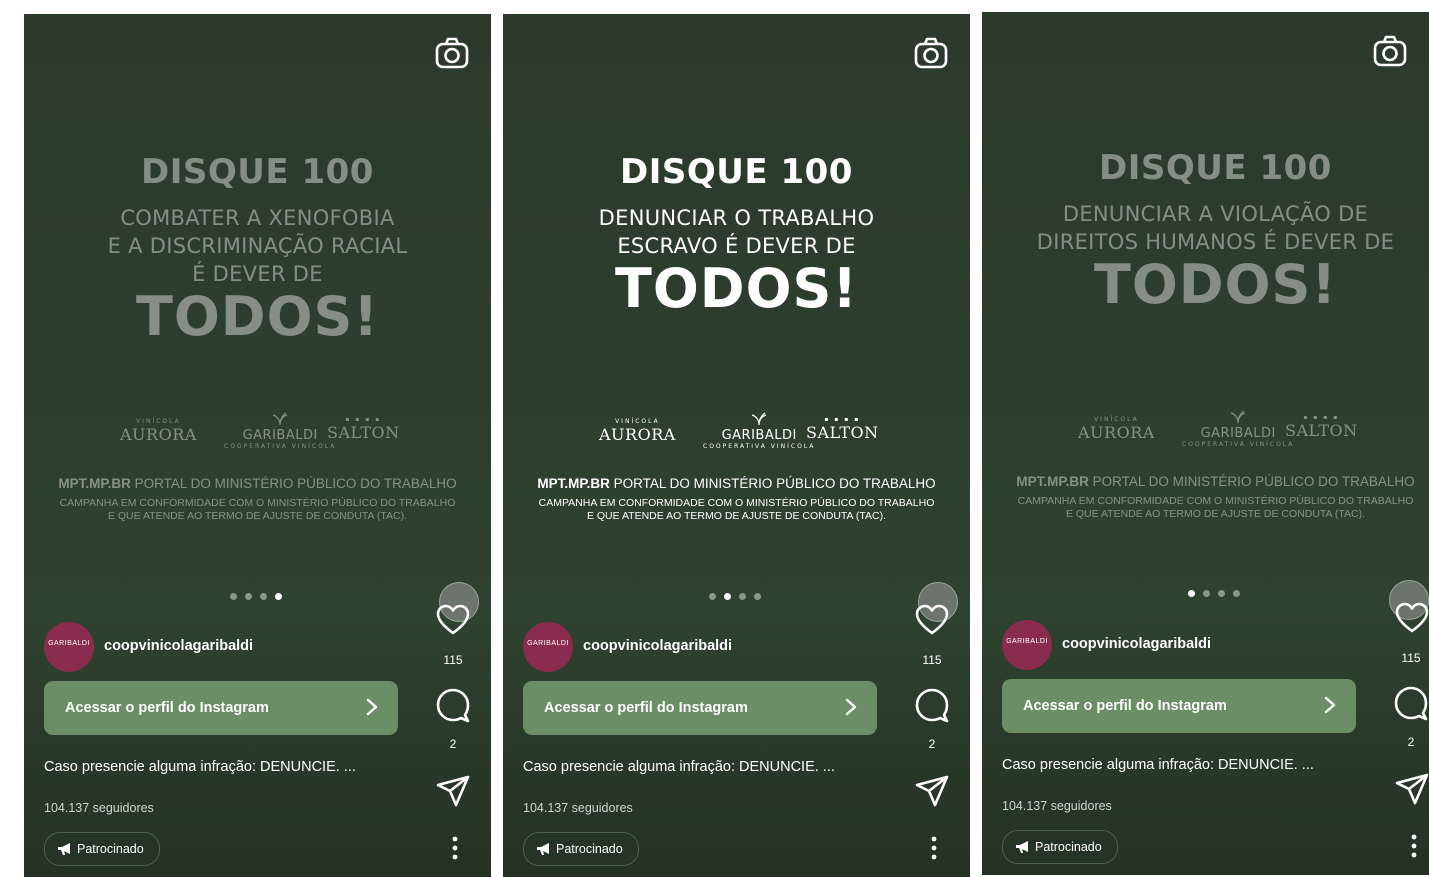  Describe the element at coordinates (736, 232) in the screenshot. I see `subheadline: DENUNCIAR O TRABALHO ESCRAVO É DEVER DE` at that location.